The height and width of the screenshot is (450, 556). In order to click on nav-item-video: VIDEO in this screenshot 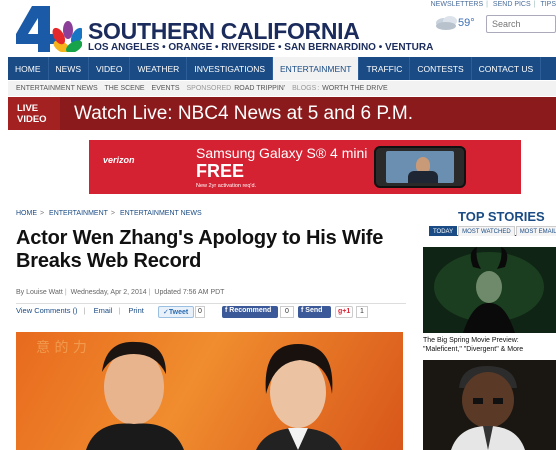, I will do `click(110, 68)`.